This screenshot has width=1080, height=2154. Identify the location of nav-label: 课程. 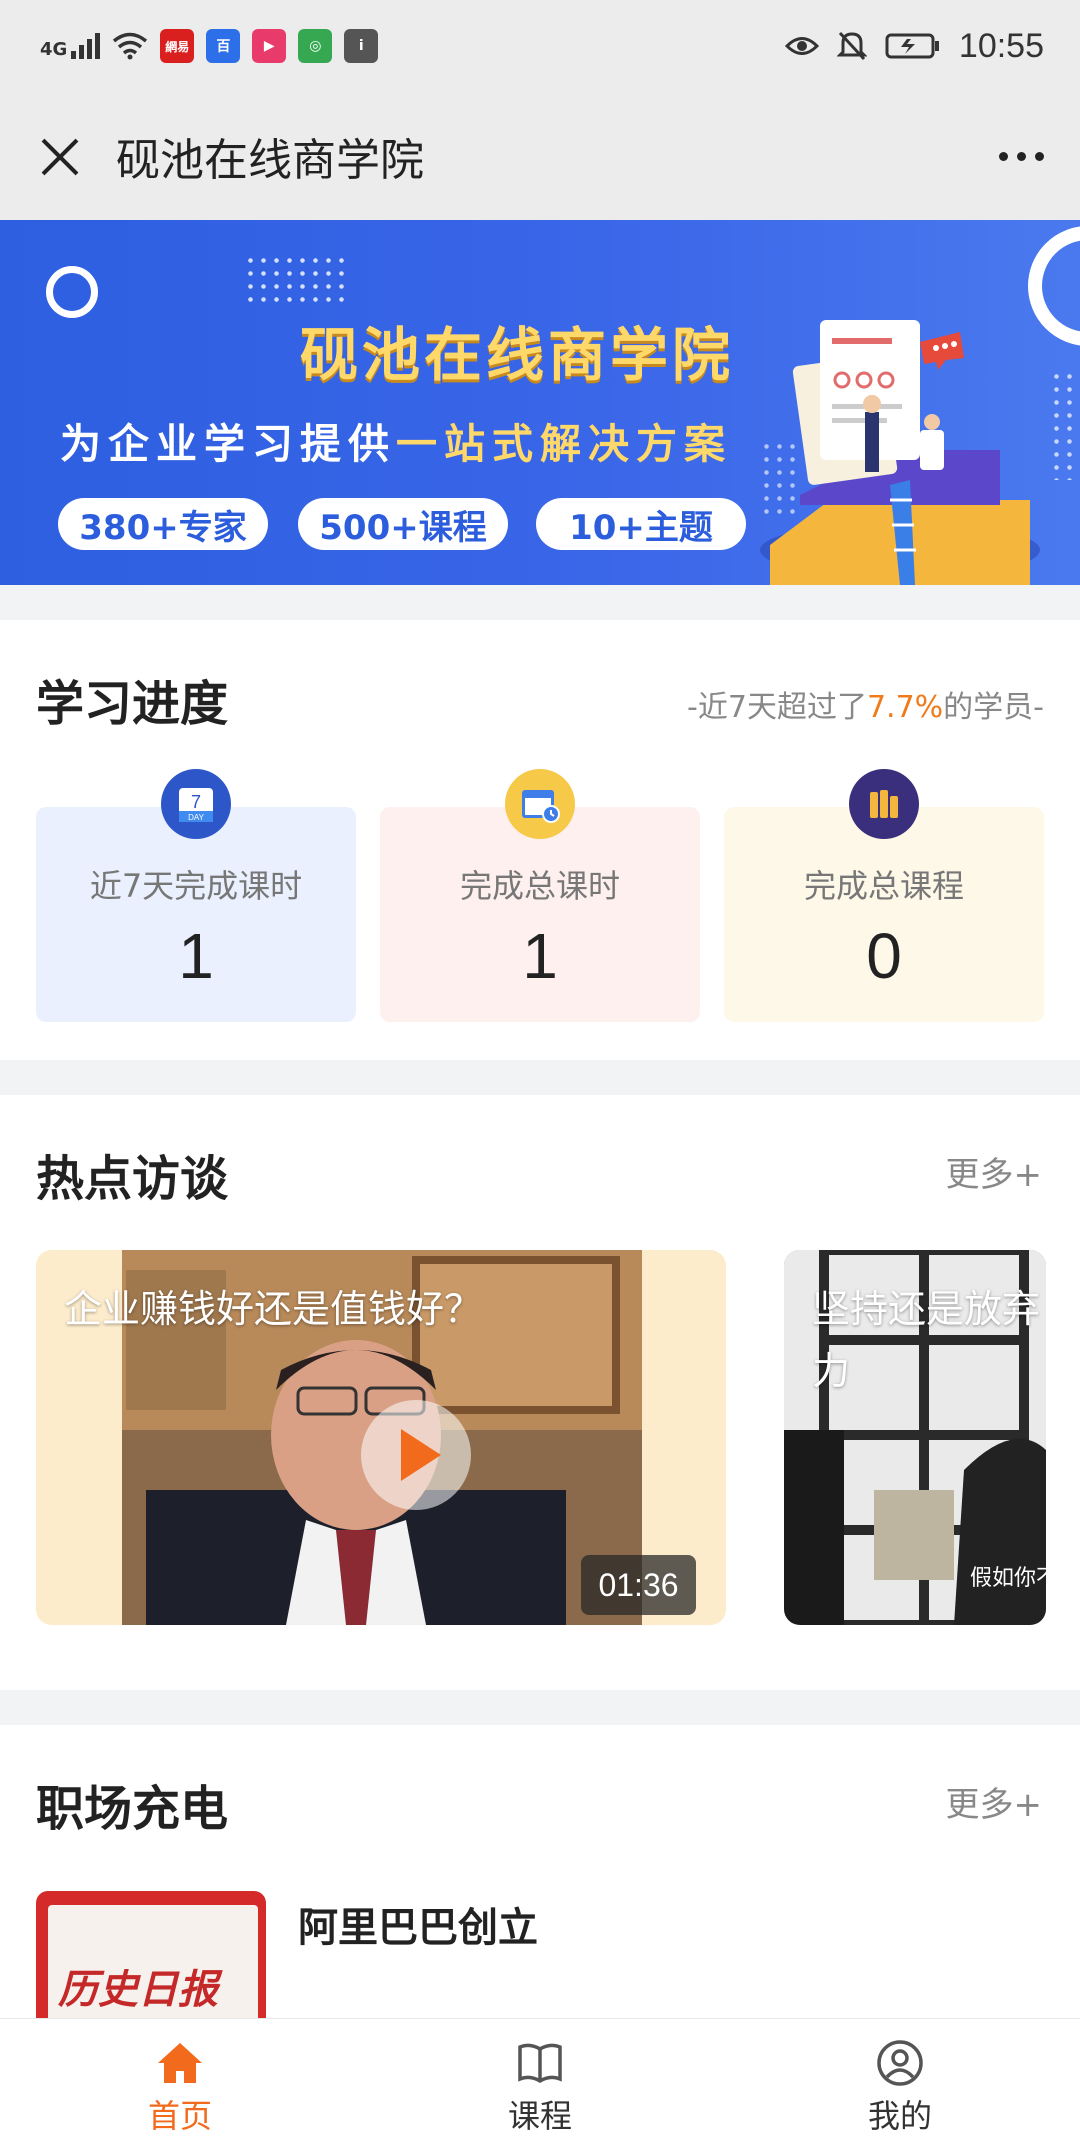
(539, 2116).